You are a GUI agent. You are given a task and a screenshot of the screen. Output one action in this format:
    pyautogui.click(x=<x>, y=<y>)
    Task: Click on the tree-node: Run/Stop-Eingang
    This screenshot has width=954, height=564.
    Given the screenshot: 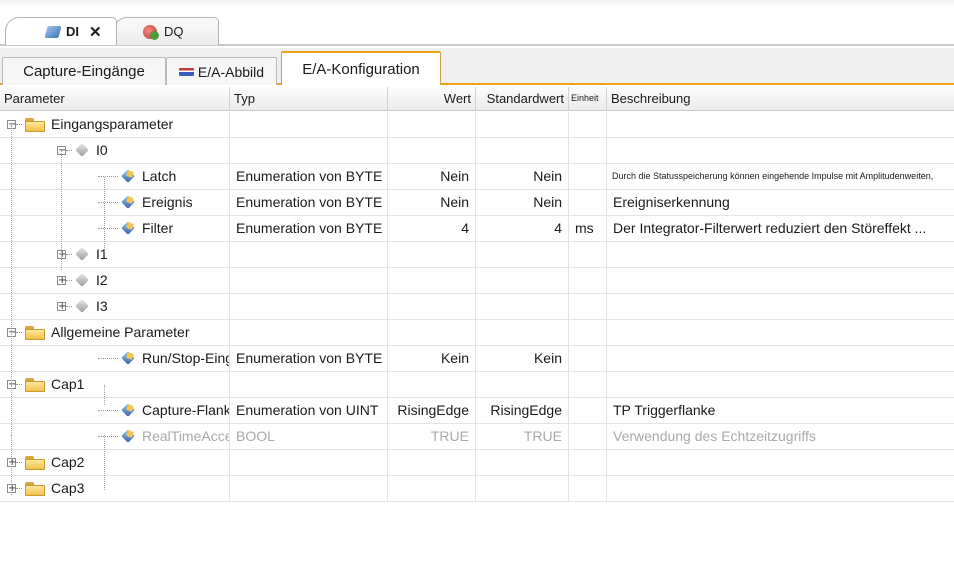 What is the action you would take?
    pyautogui.click(x=163, y=358)
    